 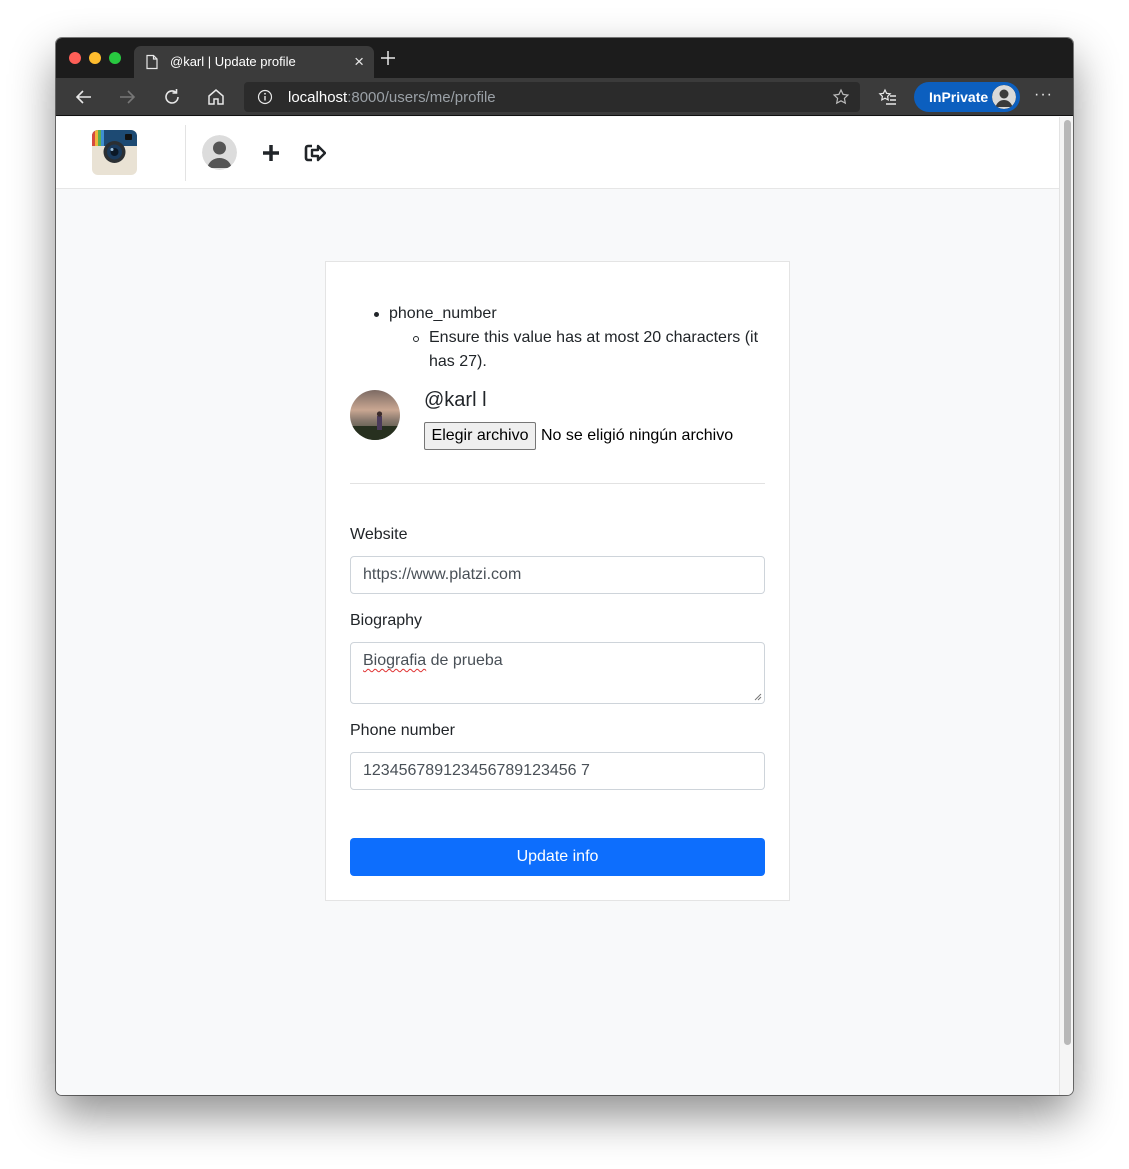 What do you see at coordinates (476, 770) in the screenshot?
I see `phone-value: 123456789123456789123456 7` at bounding box center [476, 770].